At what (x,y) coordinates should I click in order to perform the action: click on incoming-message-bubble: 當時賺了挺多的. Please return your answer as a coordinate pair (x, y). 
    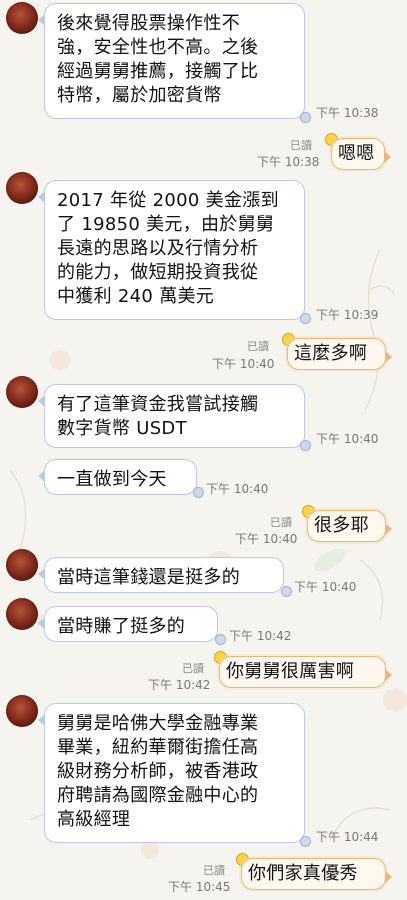
    Looking at the image, I should click on (128, 624).